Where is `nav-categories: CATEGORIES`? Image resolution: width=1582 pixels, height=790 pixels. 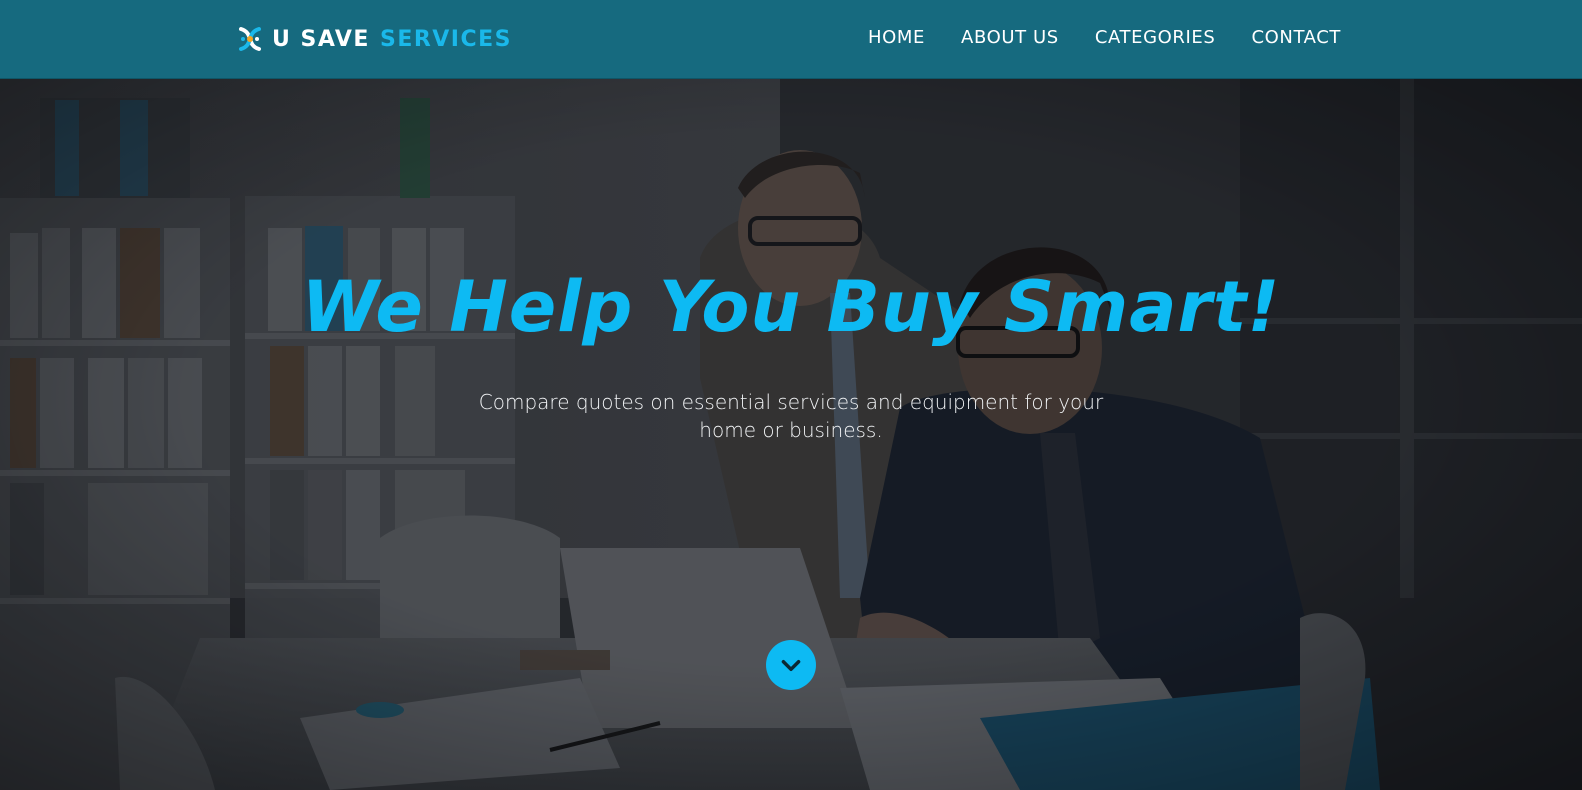
nav-categories: CATEGORIES is located at coordinates (1155, 37).